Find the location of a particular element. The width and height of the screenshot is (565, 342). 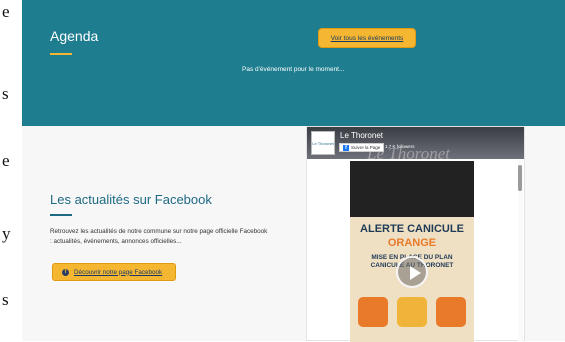

follow-page-button: f Suivre la Page is located at coordinates (362, 147).